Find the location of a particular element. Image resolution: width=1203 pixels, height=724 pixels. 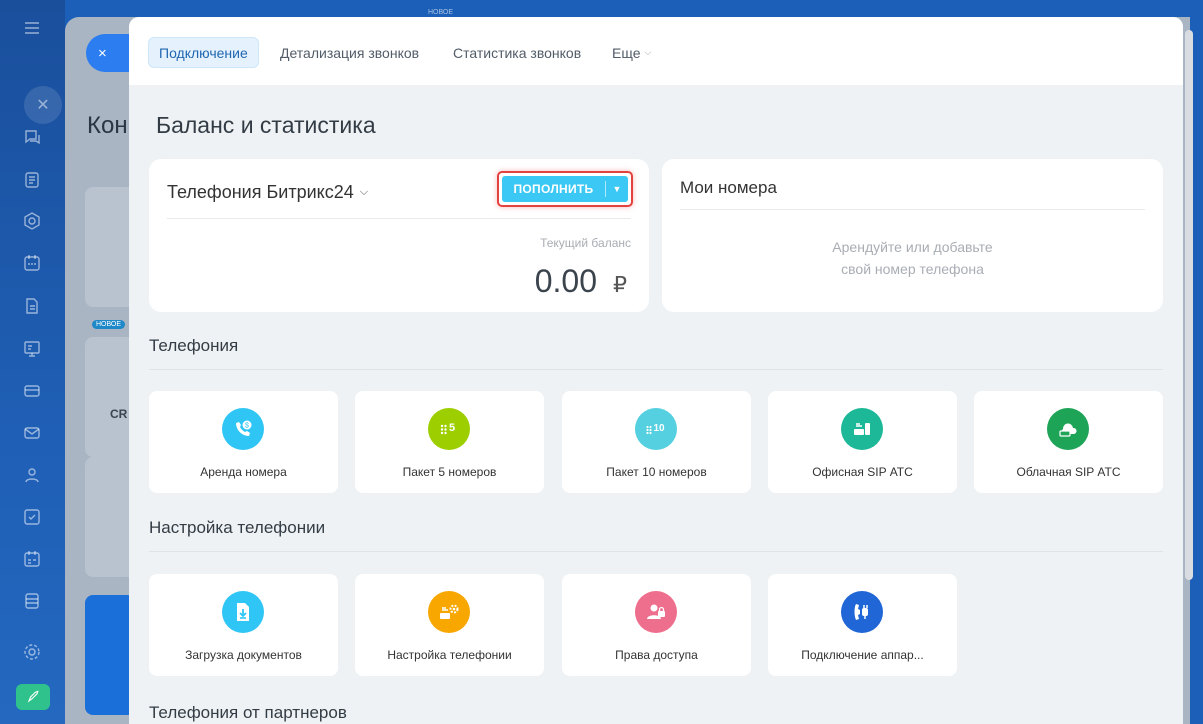

tile-telephony-settings: Настройка телефонии is located at coordinates (449, 625).